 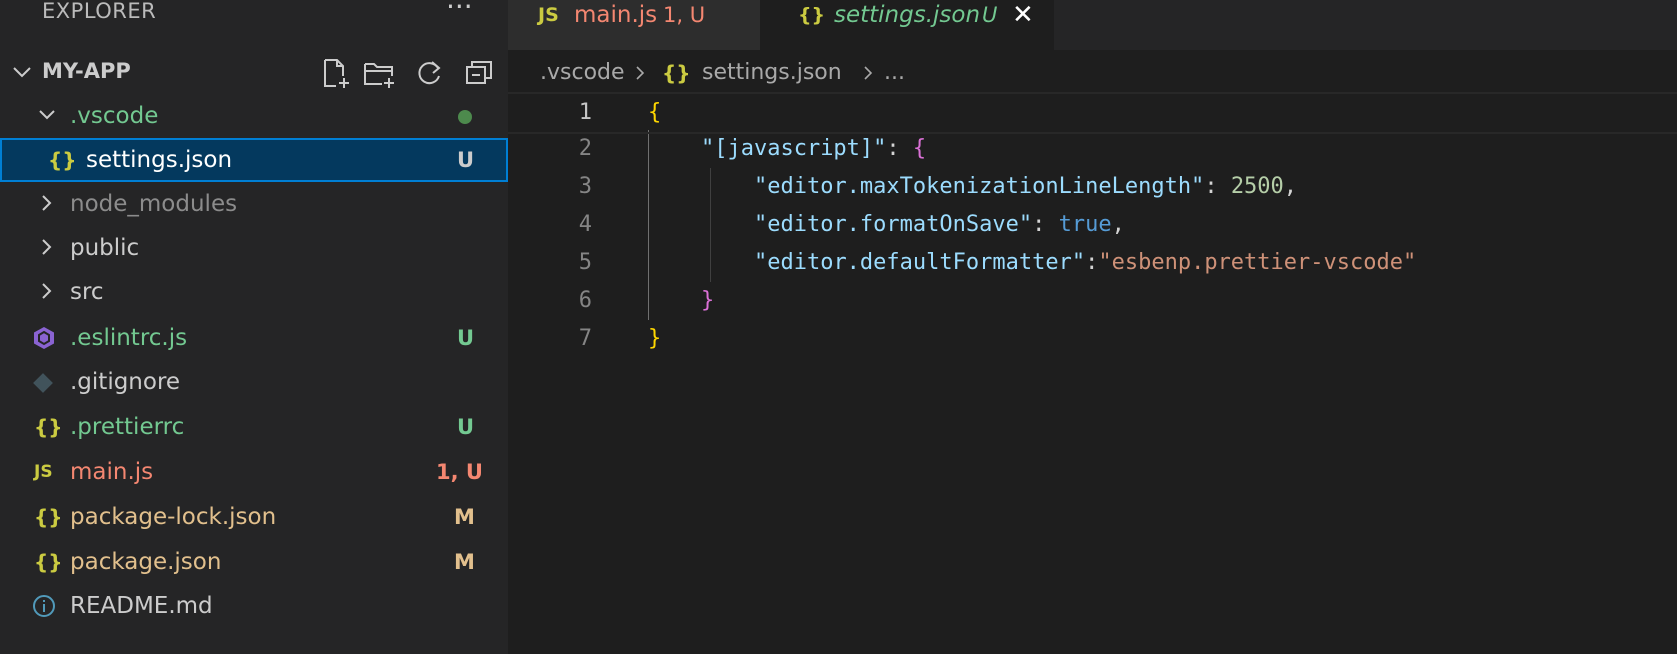 I want to click on tab-bar: JS main.js 1, U {} settings.json U ✕, so click(x=1092, y=25).